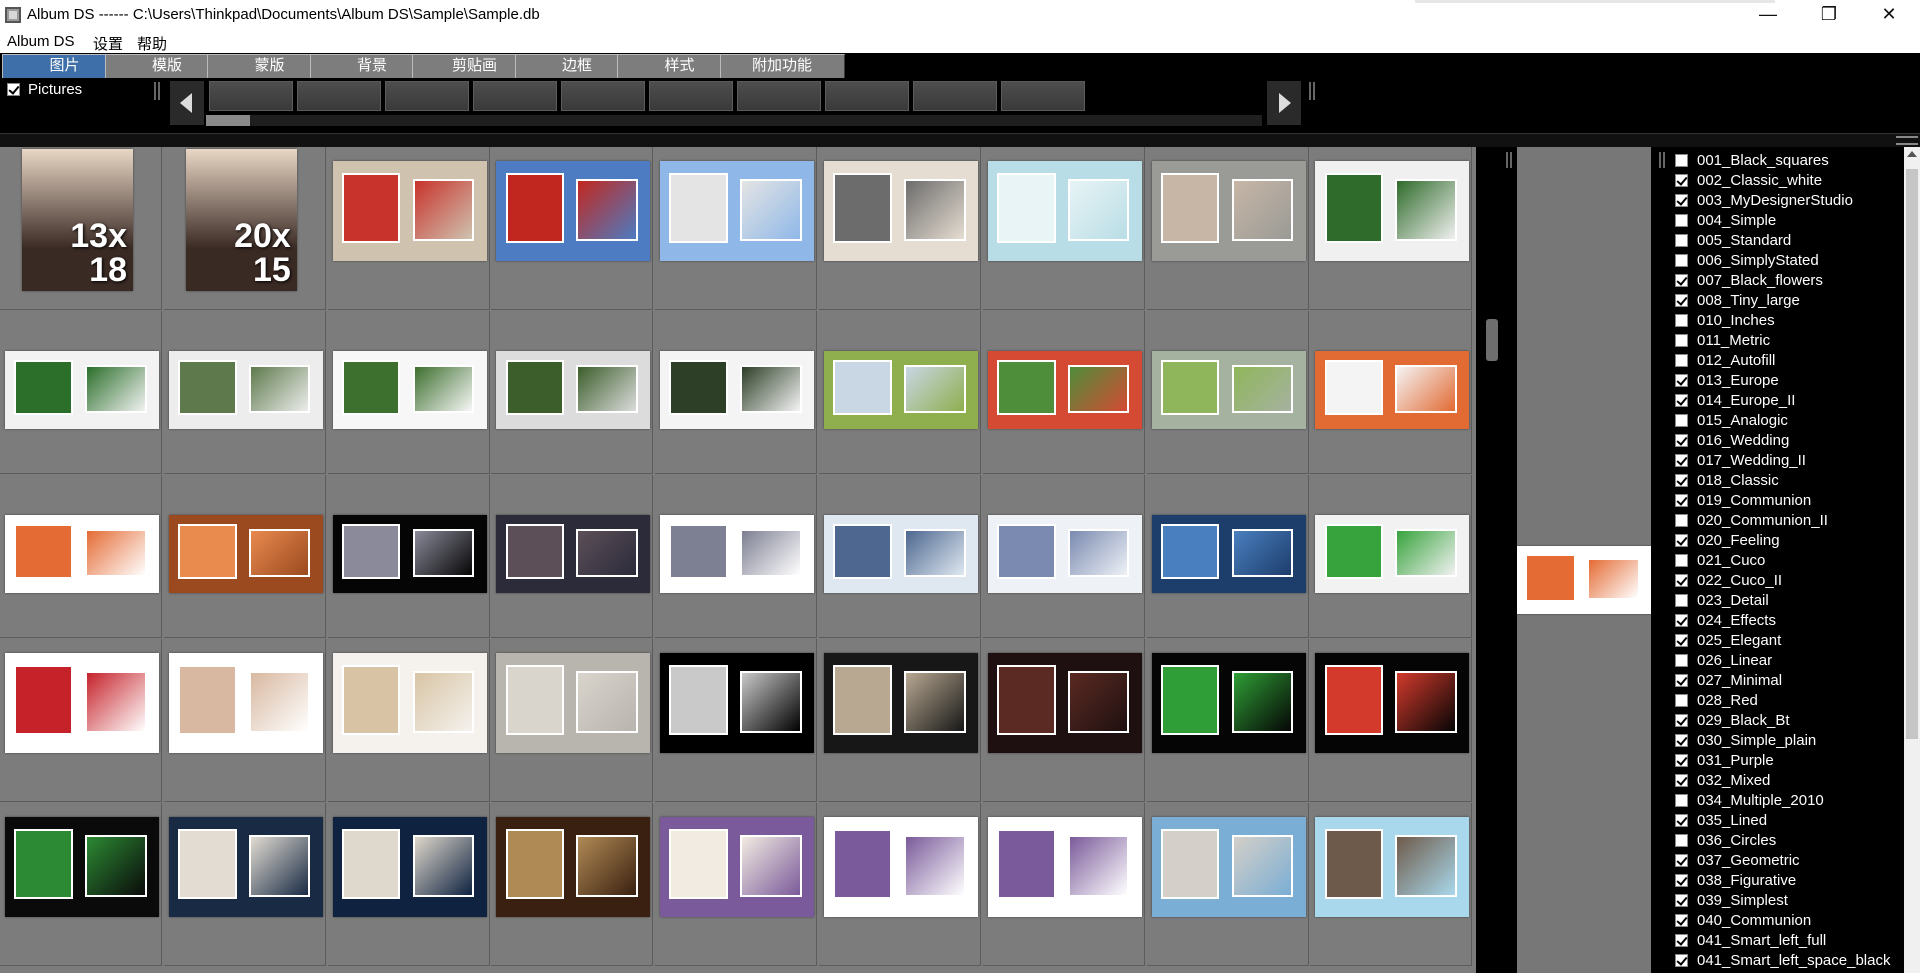 This screenshot has height=973, width=1920. I want to click on panel-divider, so click(960, 140).